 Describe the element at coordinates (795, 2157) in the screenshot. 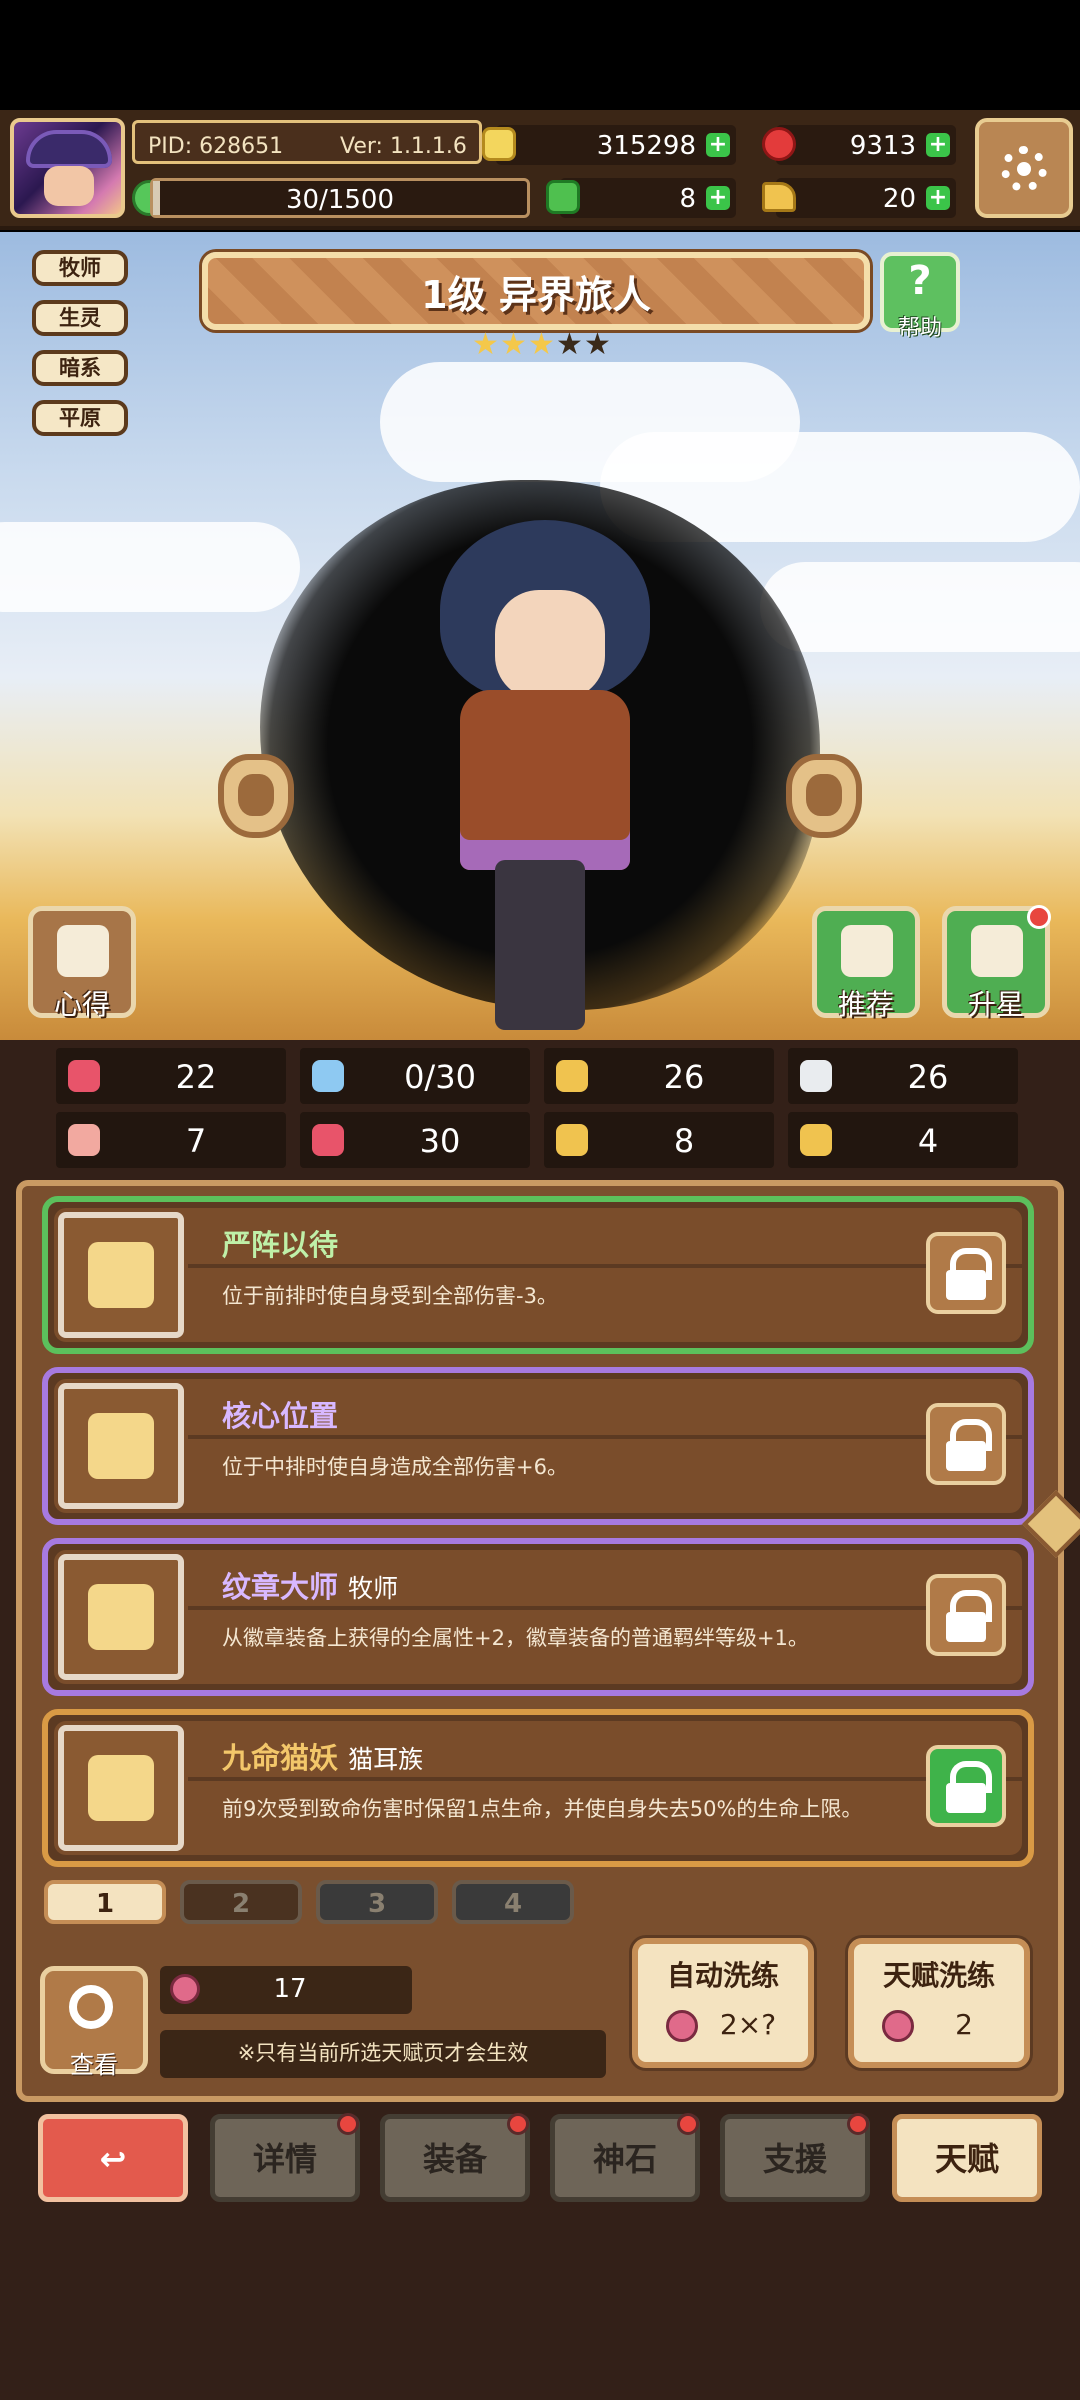

I see `nav-support: 支援` at that location.